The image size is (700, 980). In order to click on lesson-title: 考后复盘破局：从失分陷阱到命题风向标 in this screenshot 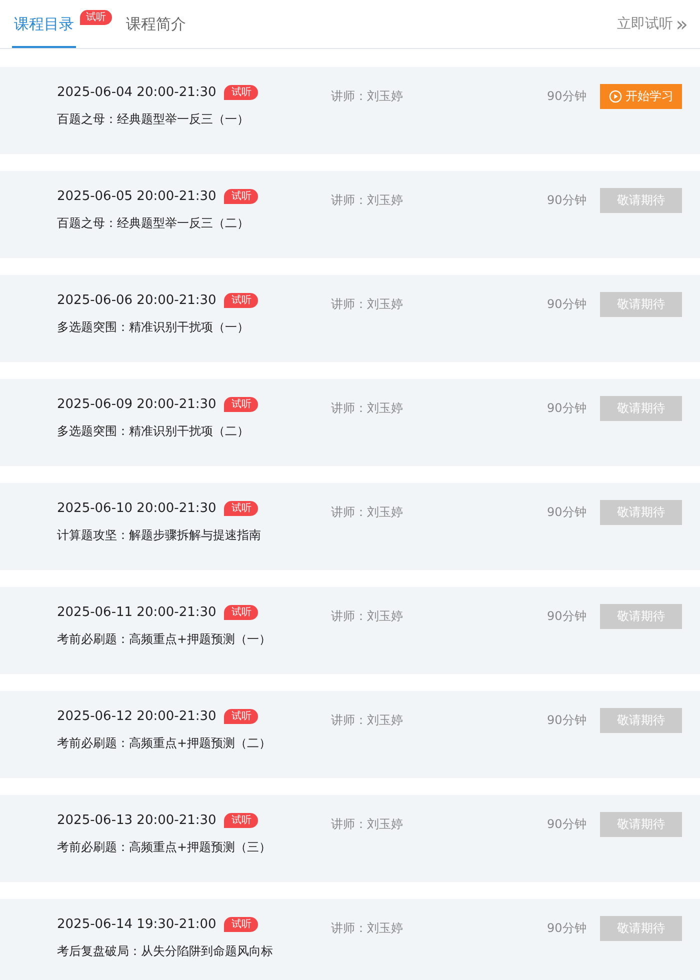, I will do `click(165, 951)`.